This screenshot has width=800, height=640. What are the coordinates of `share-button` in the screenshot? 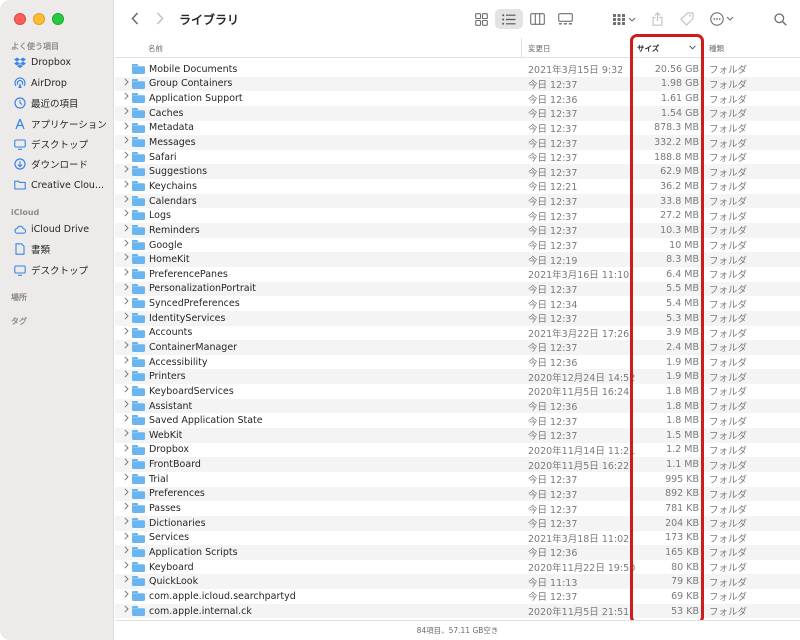 It's located at (657, 19).